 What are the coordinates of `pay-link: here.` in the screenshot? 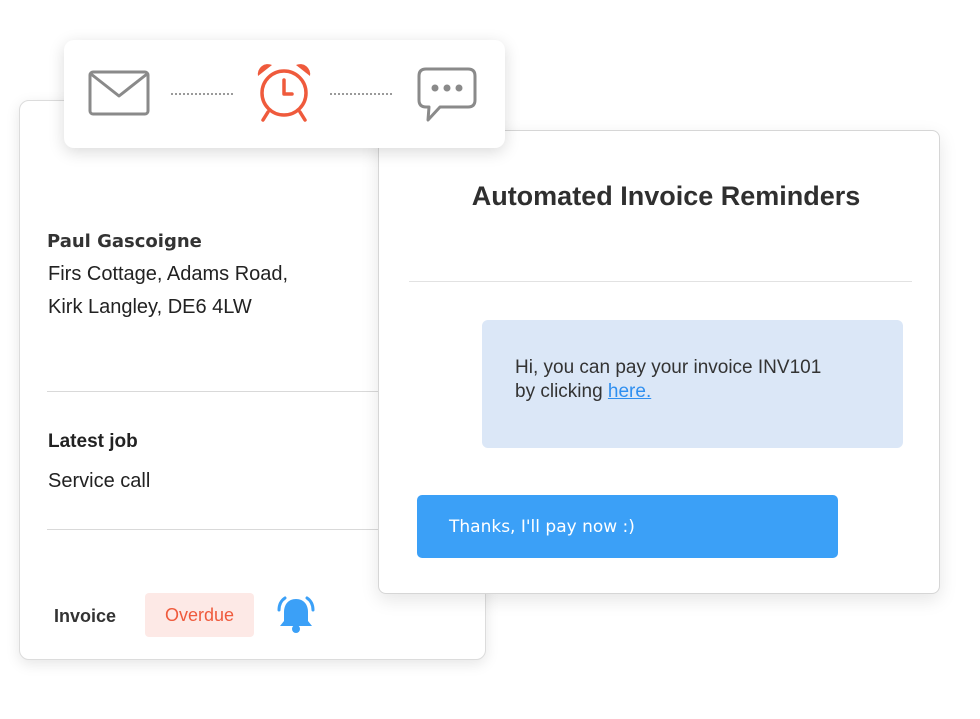 It's located at (629, 391).